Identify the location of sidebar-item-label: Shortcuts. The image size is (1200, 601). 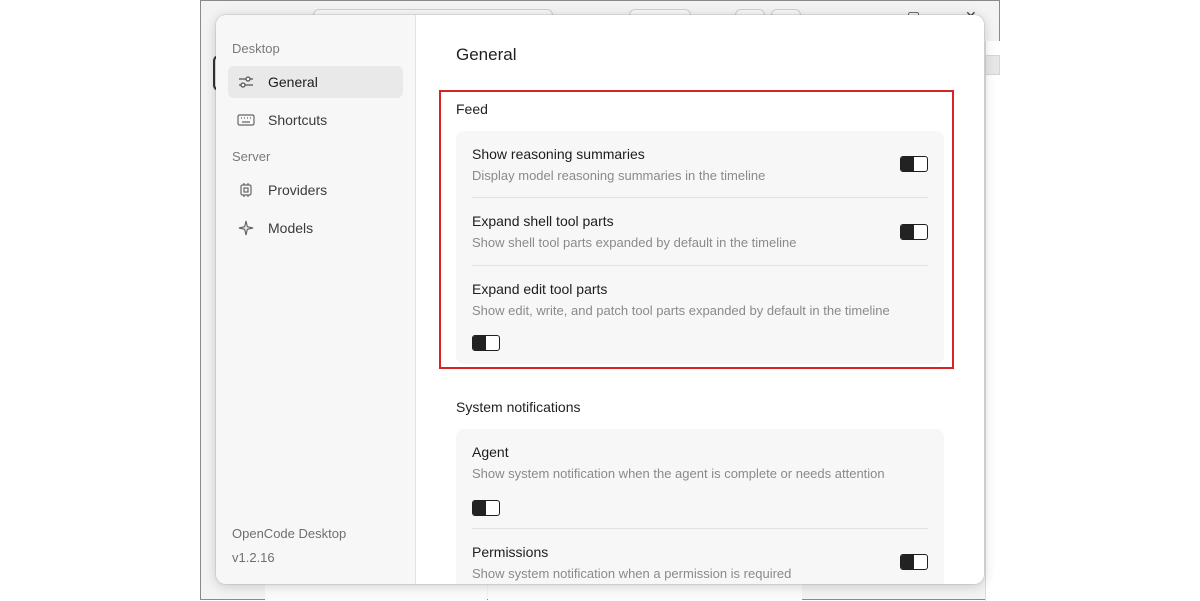
(298, 120).